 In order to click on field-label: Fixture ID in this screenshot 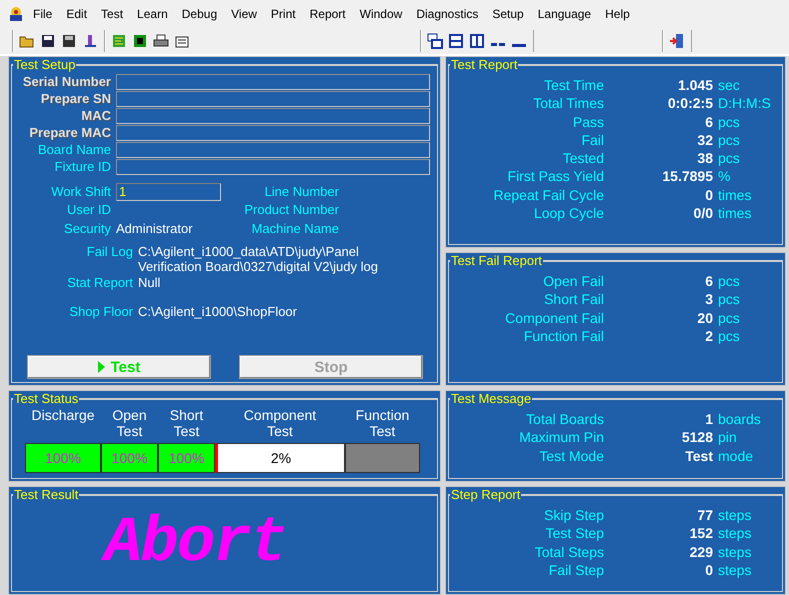, I will do `click(82, 167)`.